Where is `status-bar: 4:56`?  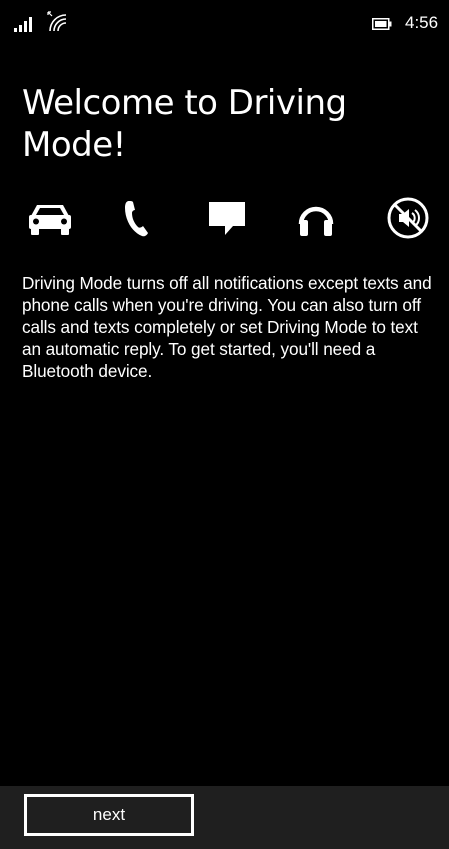 status-bar: 4:56 is located at coordinates (224, 20).